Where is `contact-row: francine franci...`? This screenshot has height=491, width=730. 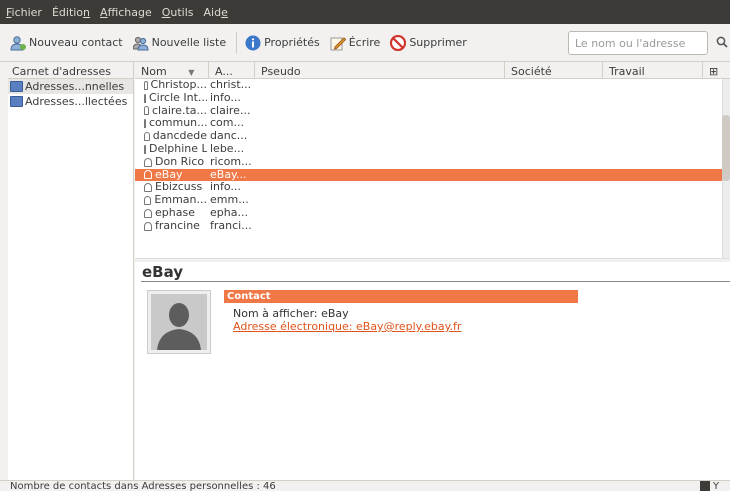 contact-row: francine franci... is located at coordinates (432, 226).